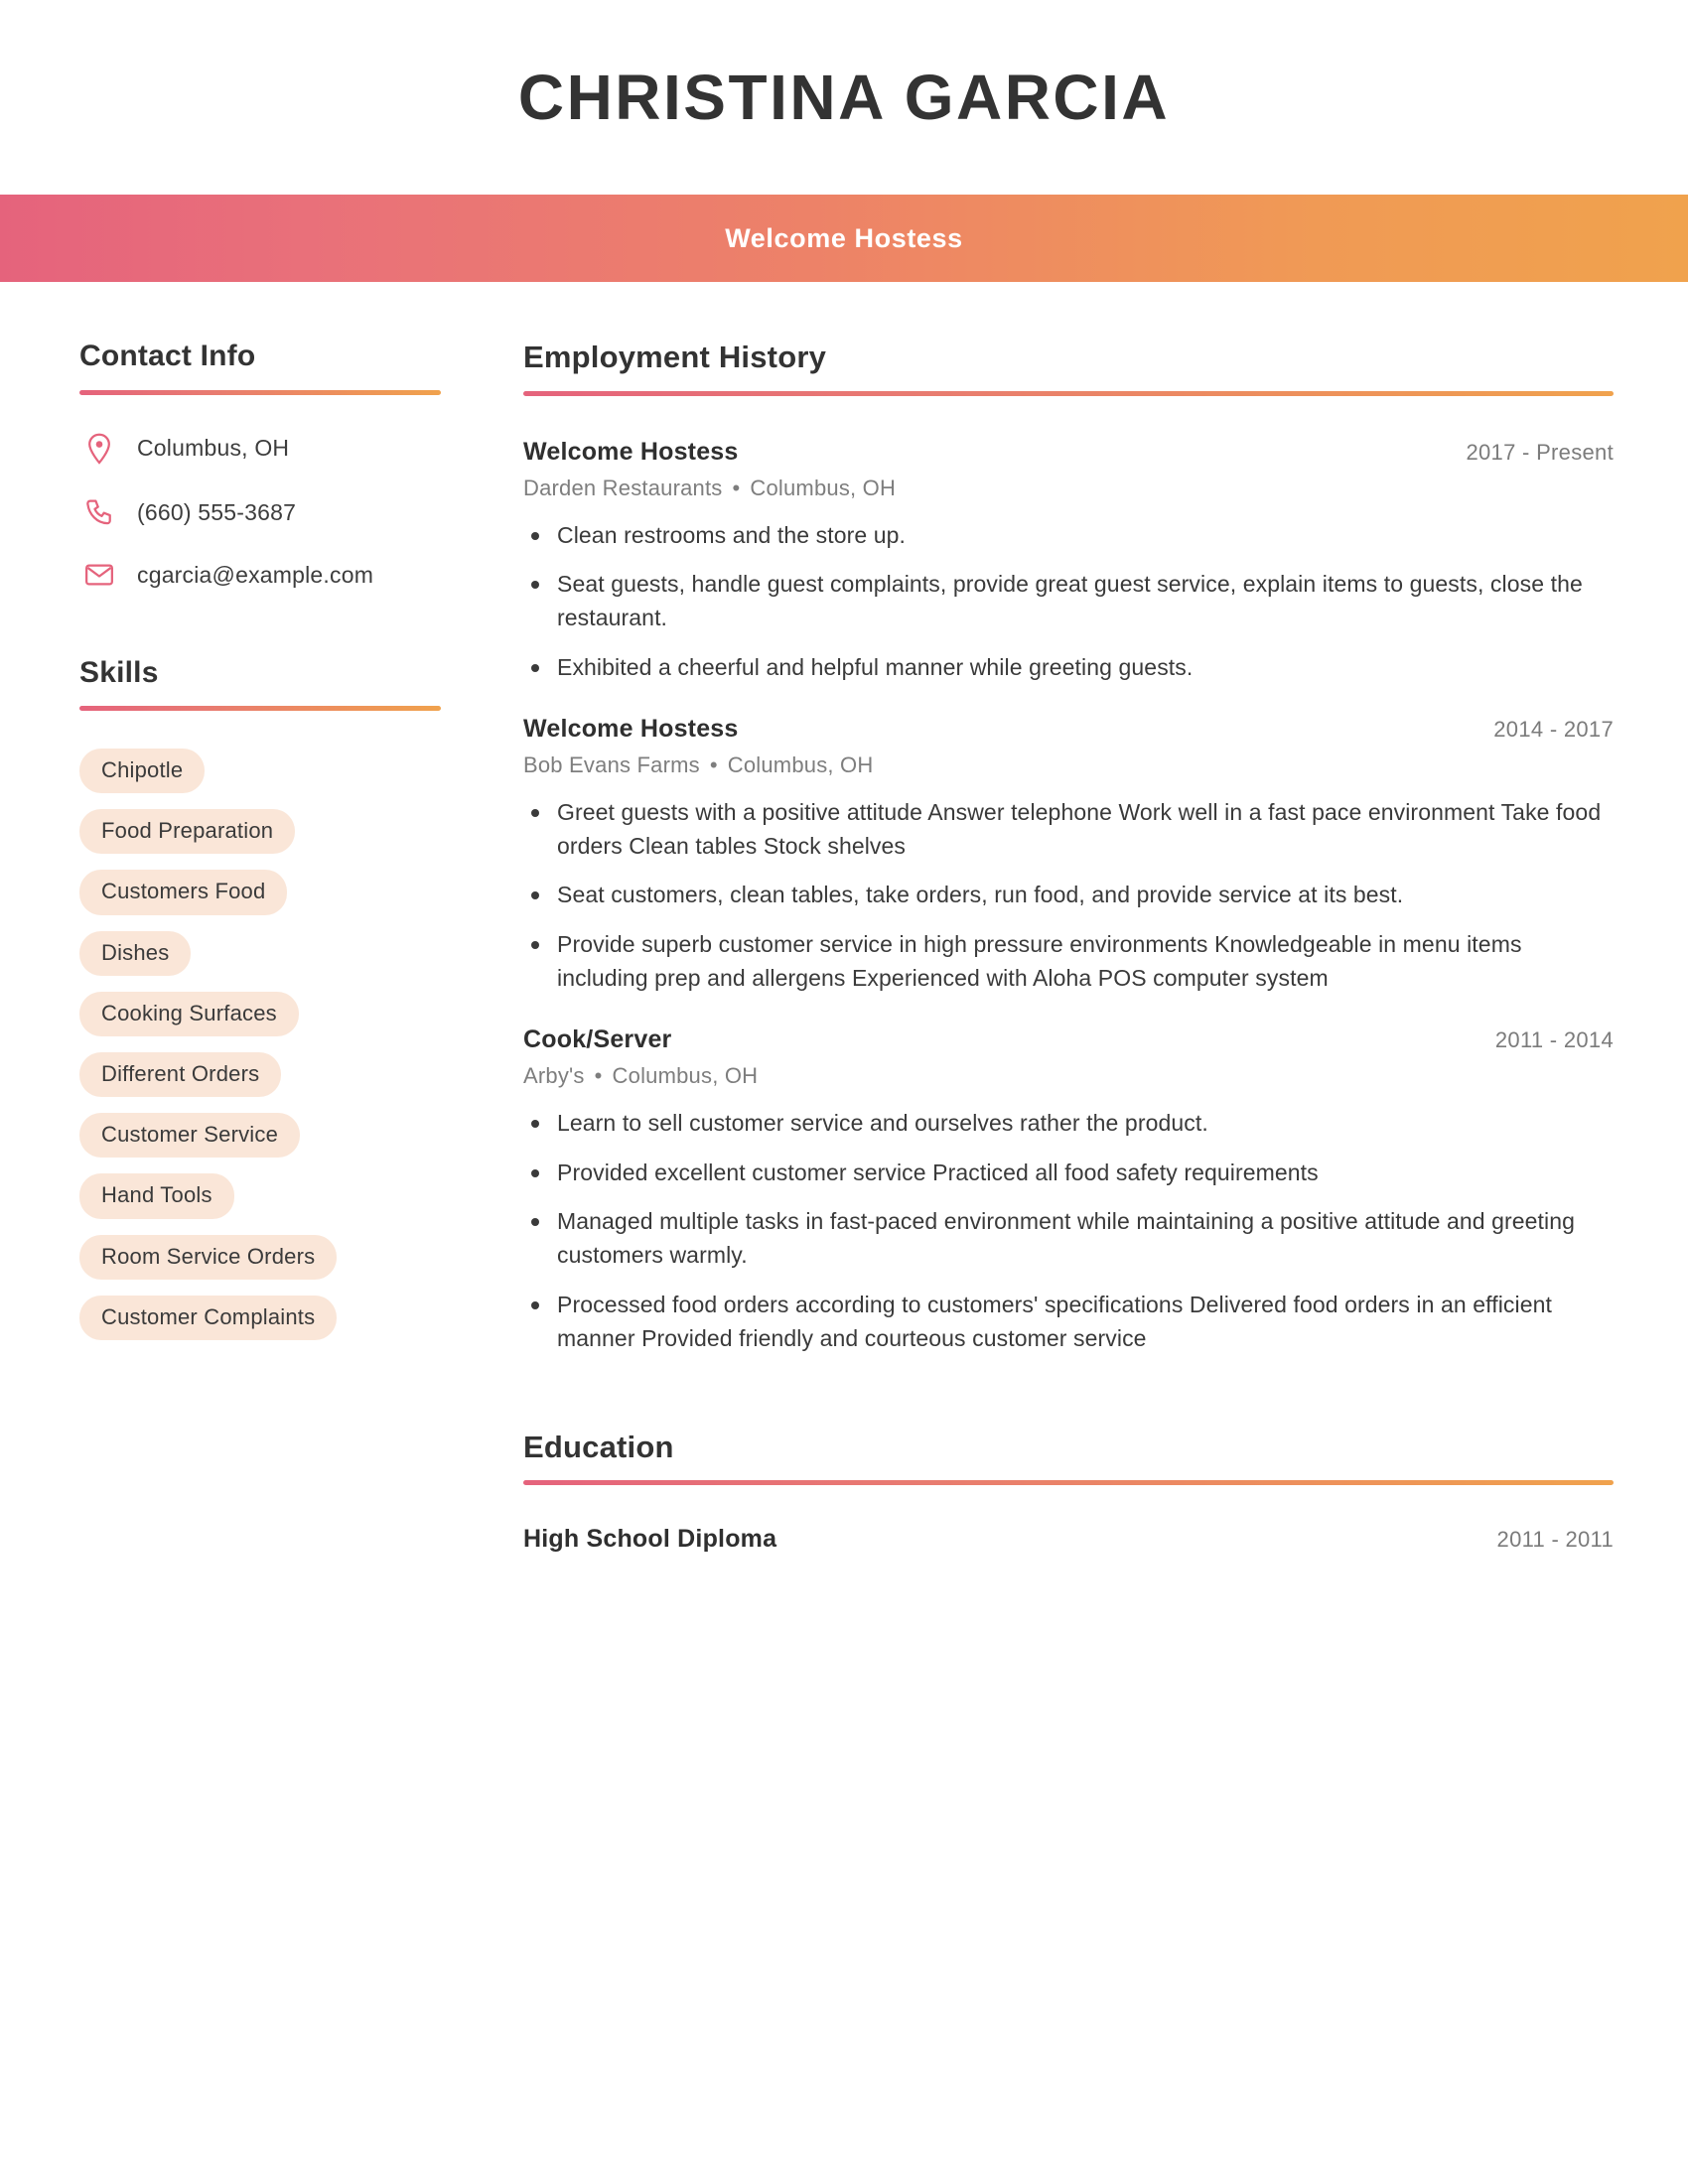  What do you see at coordinates (1068, 1076) in the screenshot?
I see `job-company-location: Arby's • Columbus, OH` at bounding box center [1068, 1076].